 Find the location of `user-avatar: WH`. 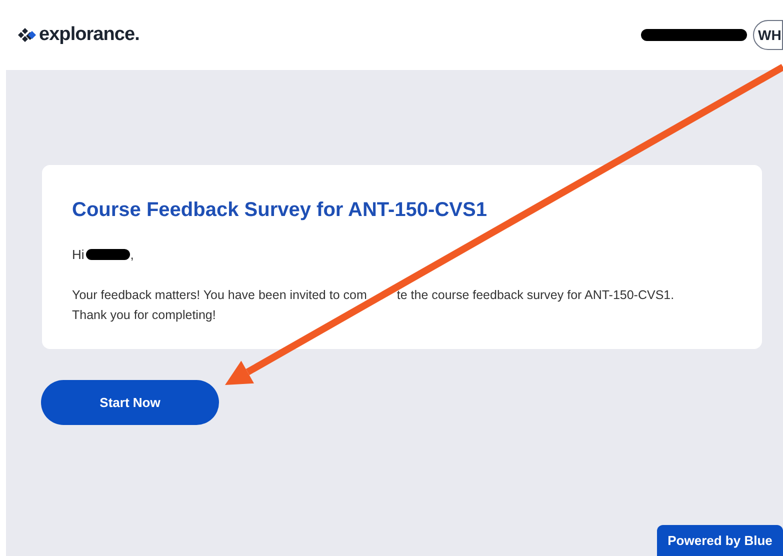

user-avatar: WH is located at coordinates (768, 35).